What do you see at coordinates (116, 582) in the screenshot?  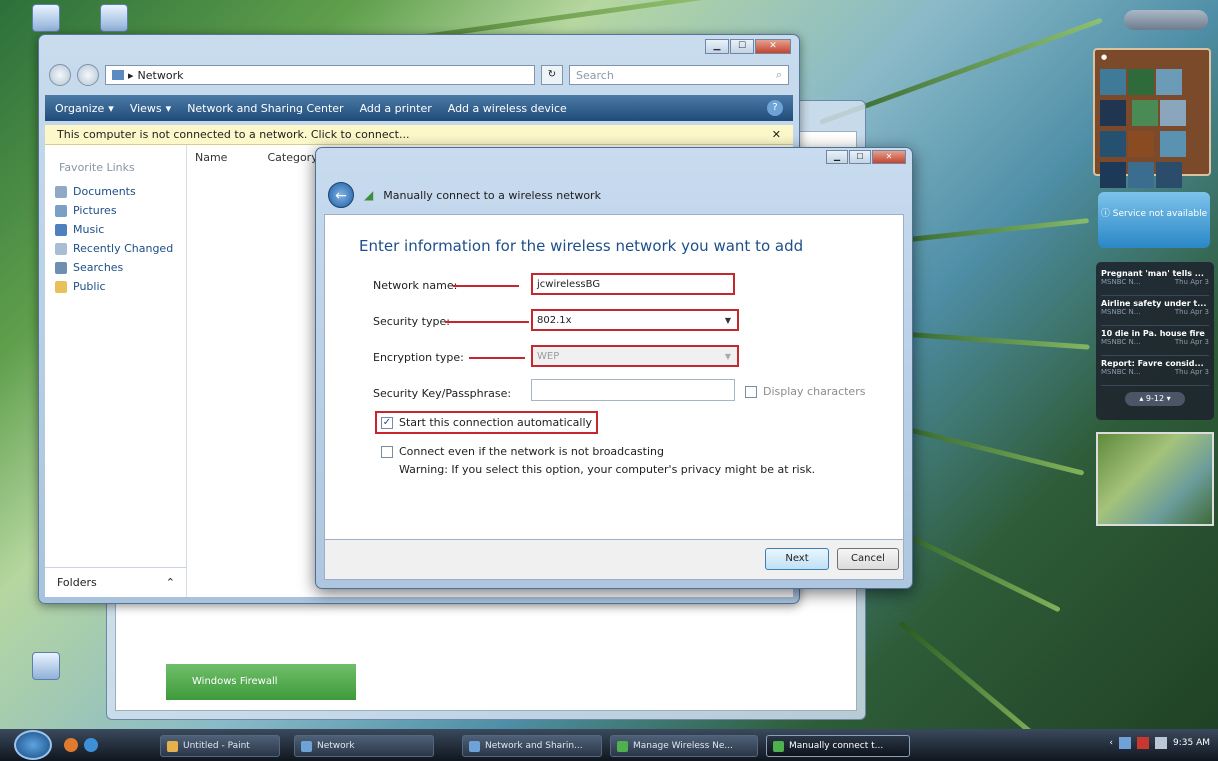 I see `folders-toggle: Folders ⌃` at bounding box center [116, 582].